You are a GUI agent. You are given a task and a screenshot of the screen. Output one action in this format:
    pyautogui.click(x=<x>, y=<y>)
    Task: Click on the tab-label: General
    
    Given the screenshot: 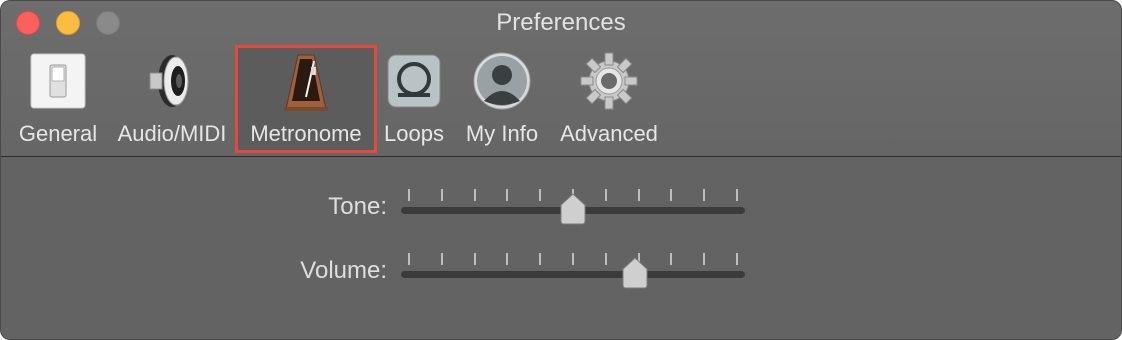 What is the action you would take?
    pyautogui.click(x=58, y=133)
    